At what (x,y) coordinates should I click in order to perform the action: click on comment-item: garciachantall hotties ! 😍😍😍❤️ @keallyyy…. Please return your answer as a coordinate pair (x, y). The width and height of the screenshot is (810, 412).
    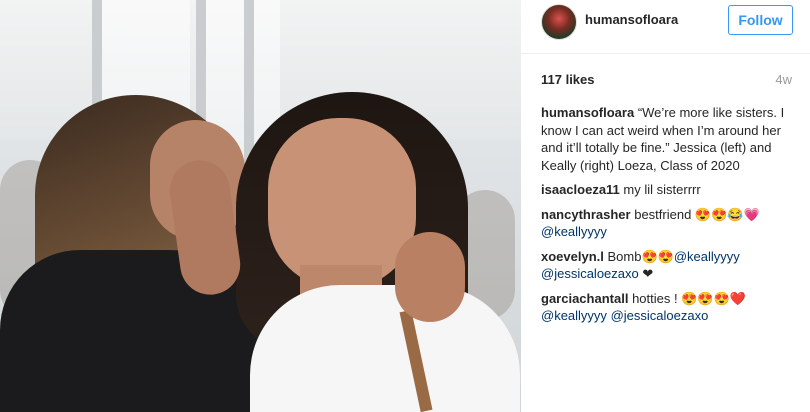
    Looking at the image, I should click on (667, 307).